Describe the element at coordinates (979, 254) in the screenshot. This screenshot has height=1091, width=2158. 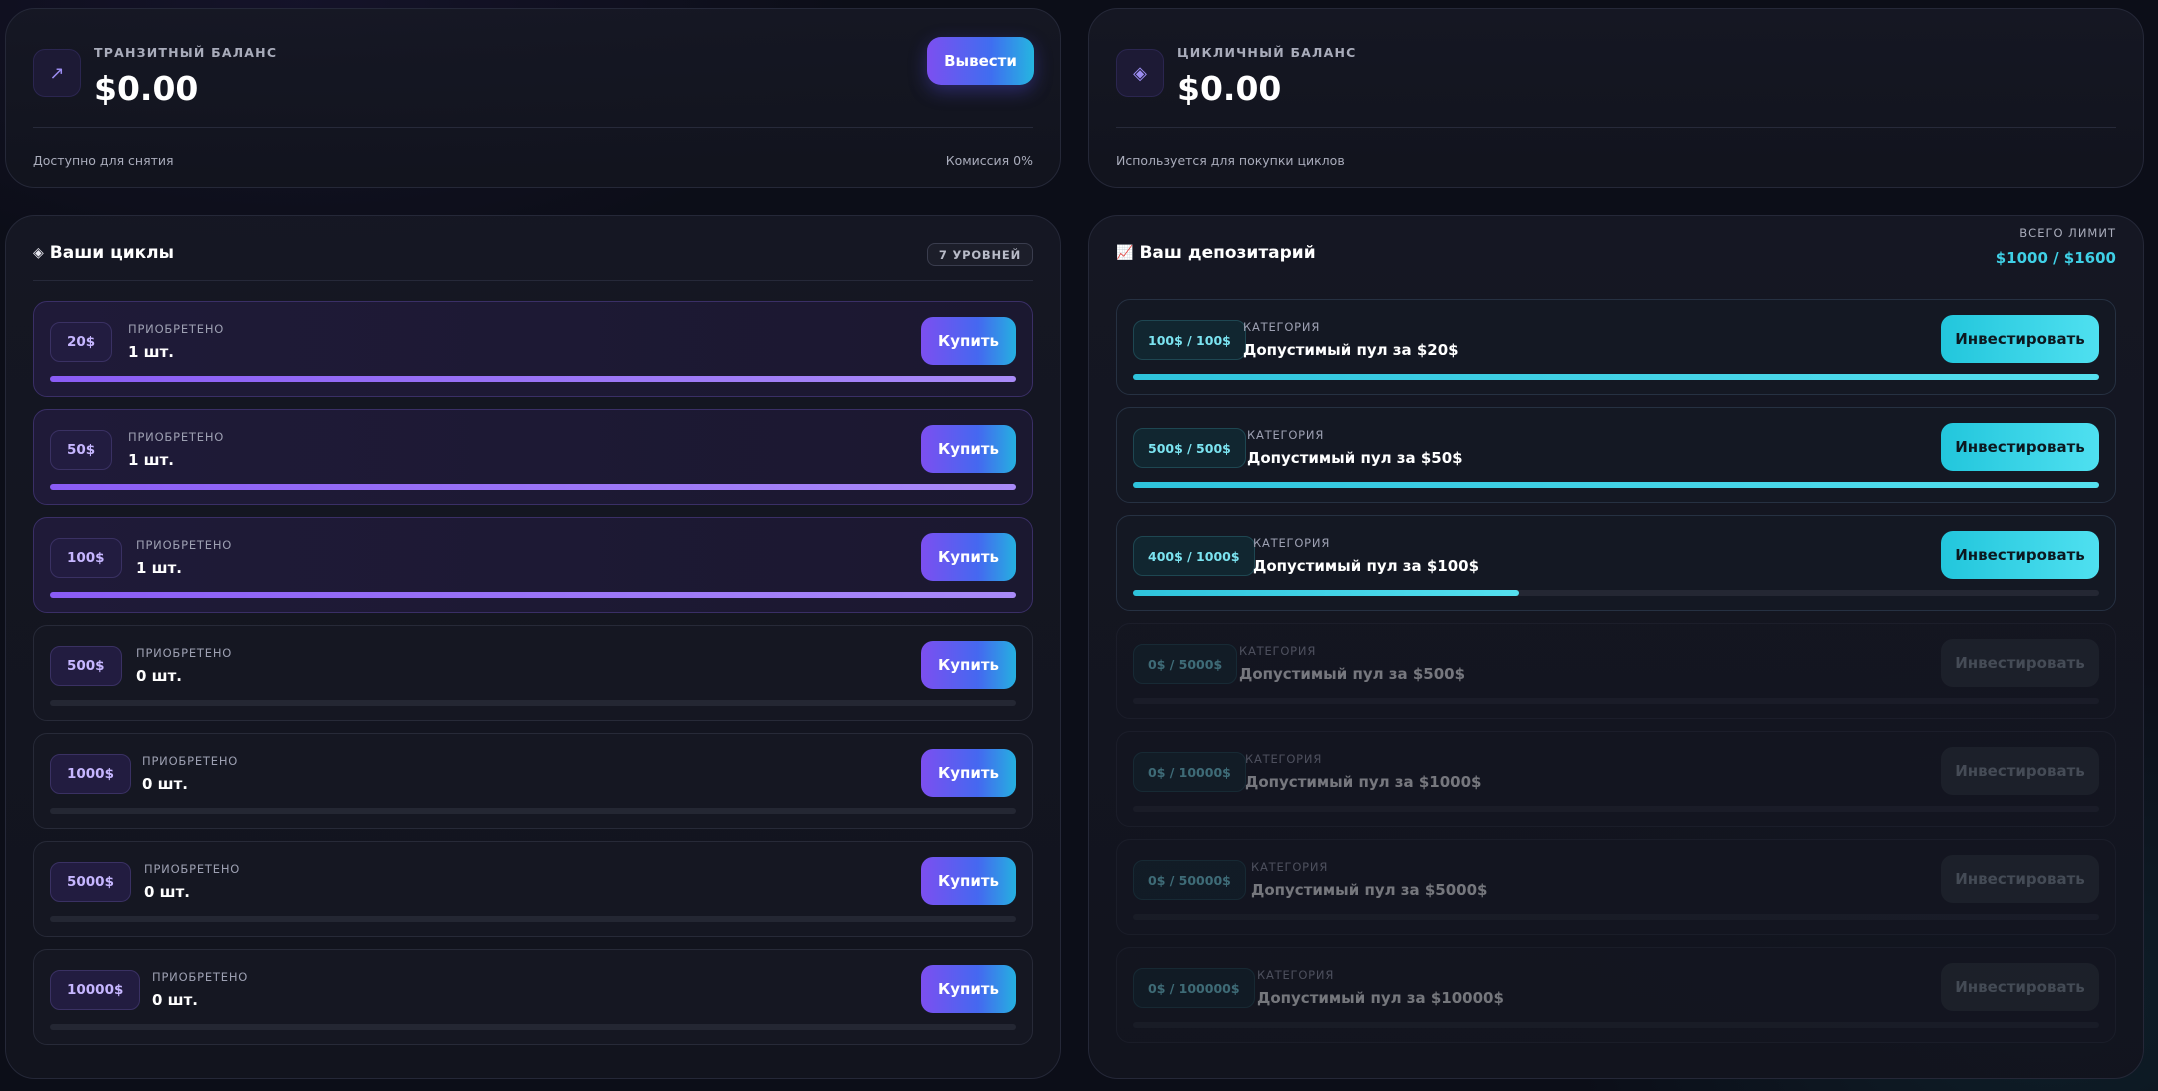
I see `levels-badge: 7 УРОВНЕЙ` at that location.